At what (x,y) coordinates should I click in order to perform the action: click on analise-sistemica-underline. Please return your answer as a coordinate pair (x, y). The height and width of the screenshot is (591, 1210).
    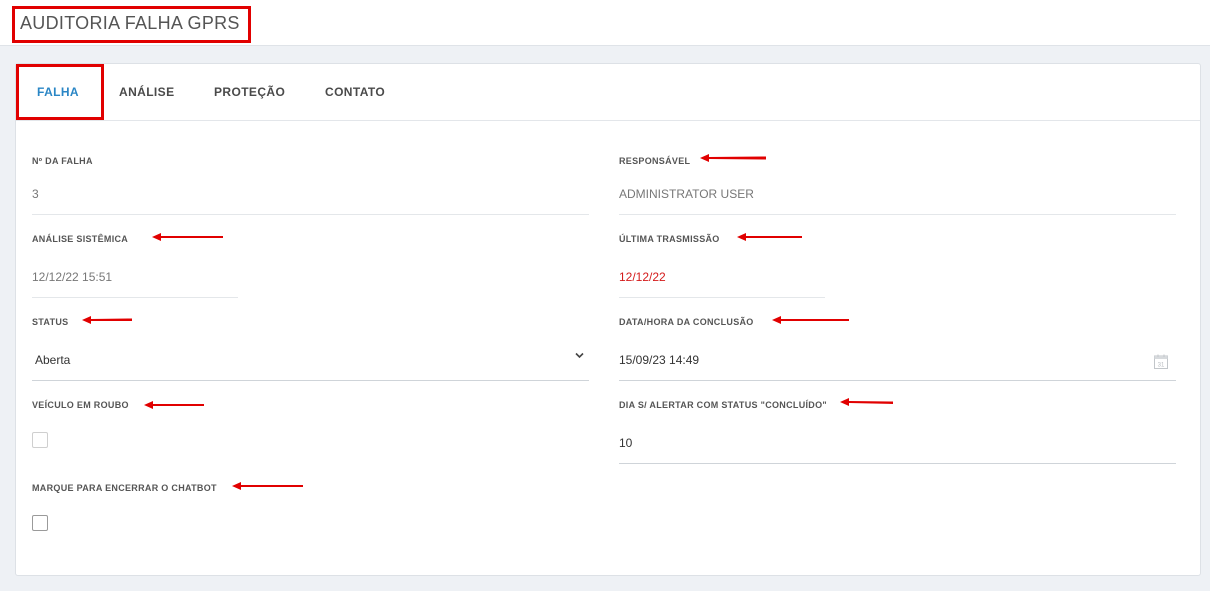
    Looking at the image, I should click on (135, 297).